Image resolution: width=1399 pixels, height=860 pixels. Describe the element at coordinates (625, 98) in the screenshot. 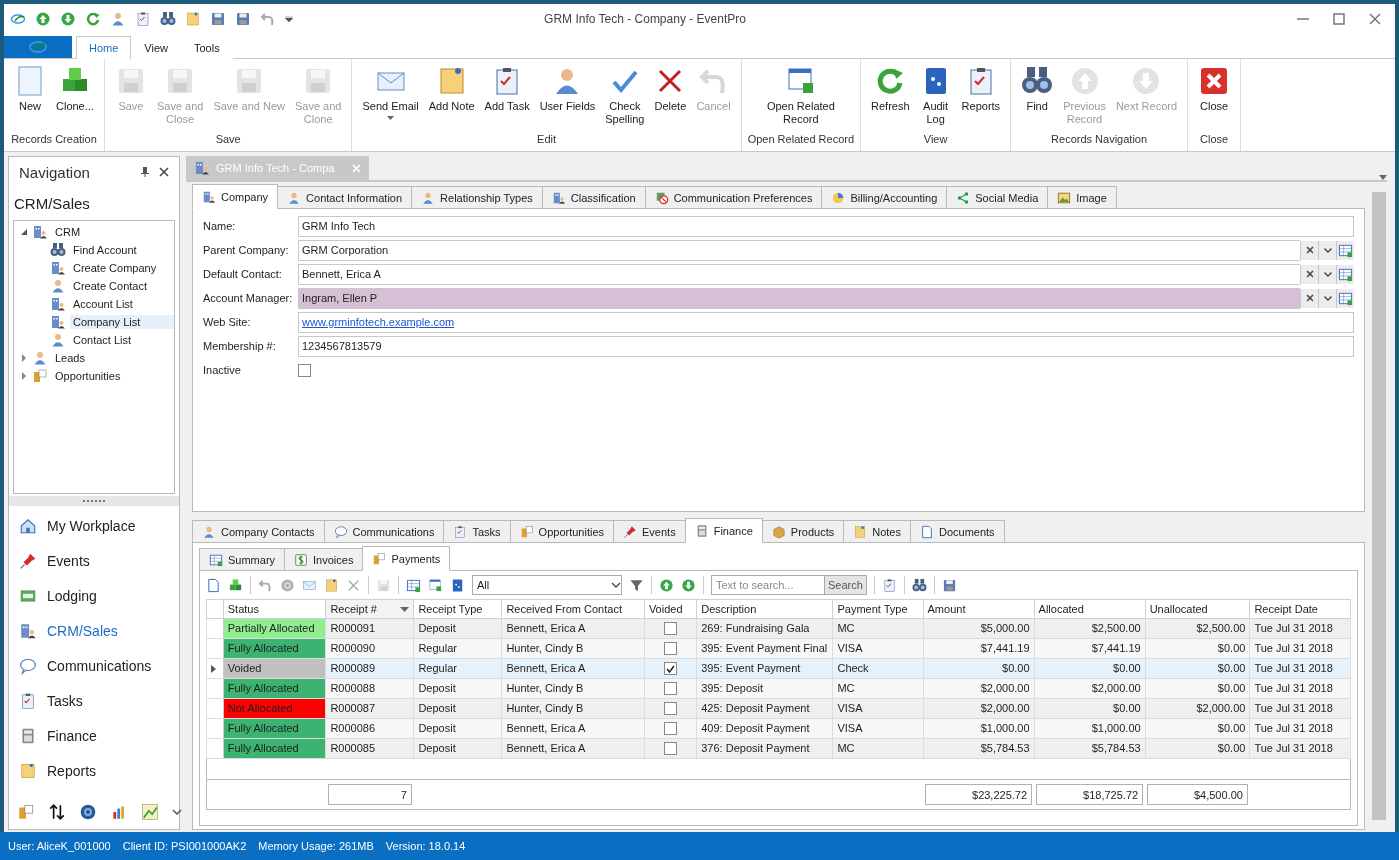

I see `ribbon-button: Check Spelling` at that location.